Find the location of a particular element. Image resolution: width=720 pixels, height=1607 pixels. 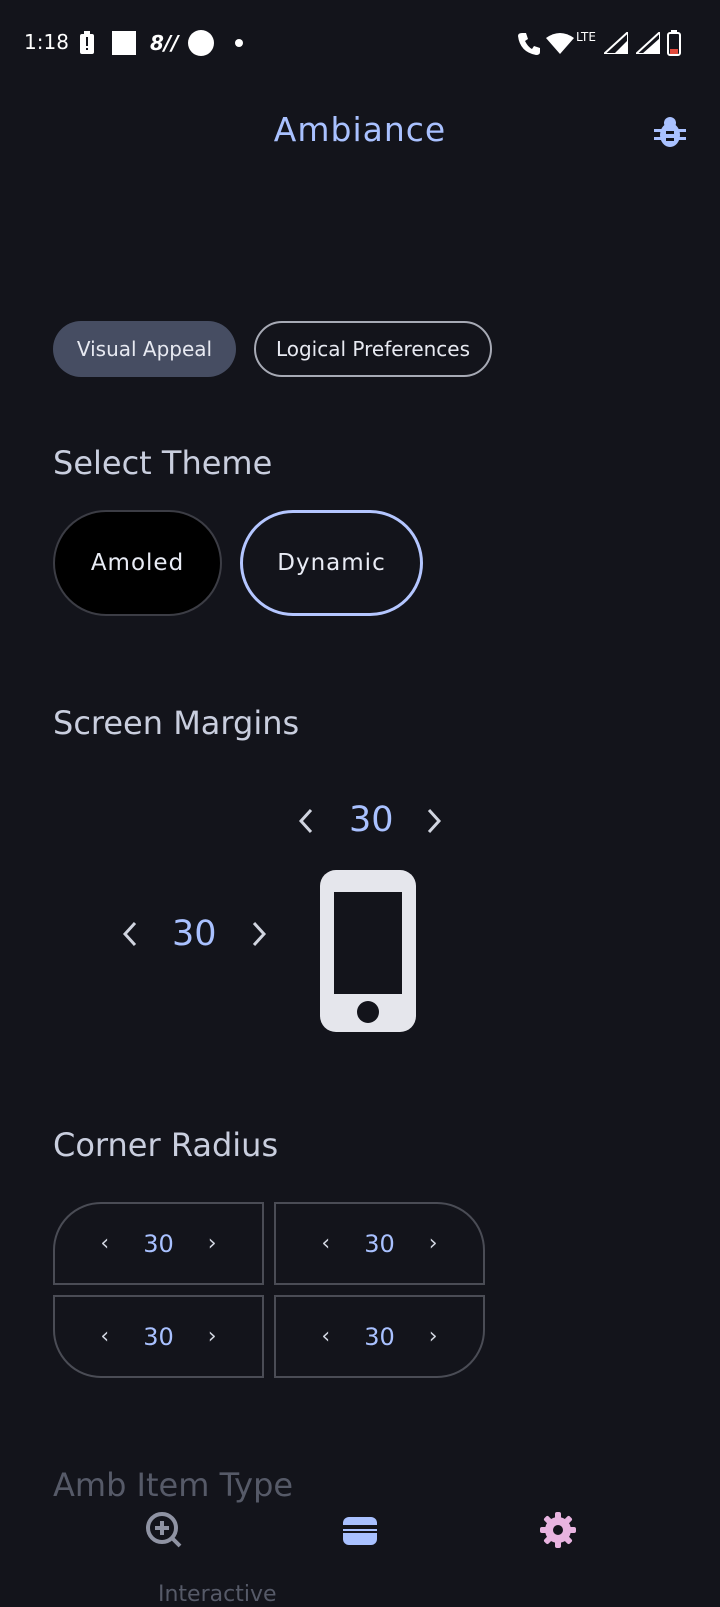

tab-logical-preferences-label: Logical Preferences is located at coordinates (373, 349).